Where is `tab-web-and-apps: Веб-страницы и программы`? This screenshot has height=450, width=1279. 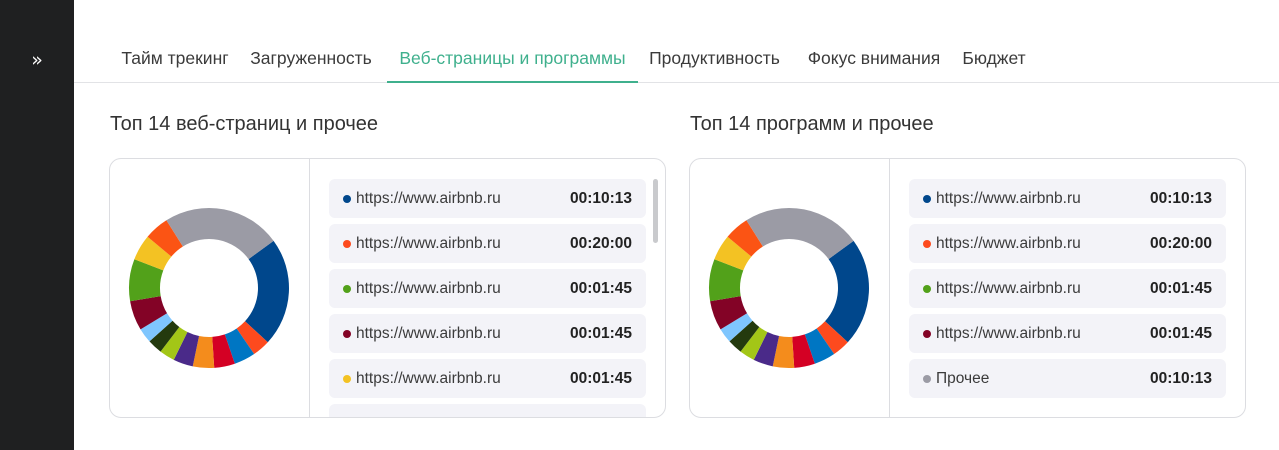
tab-web-and-apps: Веб-страницы и программы is located at coordinates (512, 59).